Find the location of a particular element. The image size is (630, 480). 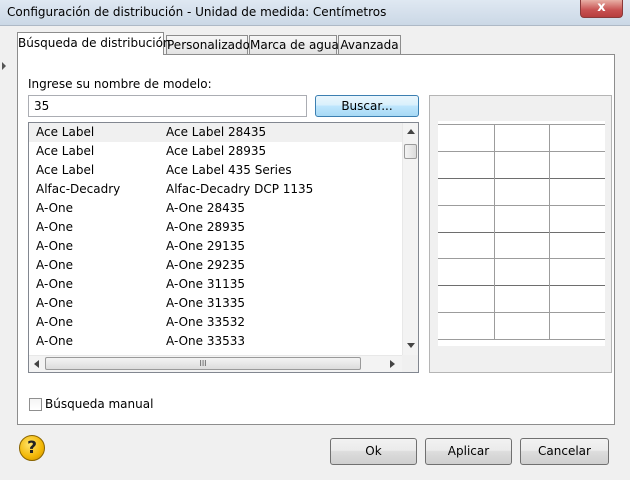

list-item: Ace Label Ace Label 28935 is located at coordinates (215, 151).